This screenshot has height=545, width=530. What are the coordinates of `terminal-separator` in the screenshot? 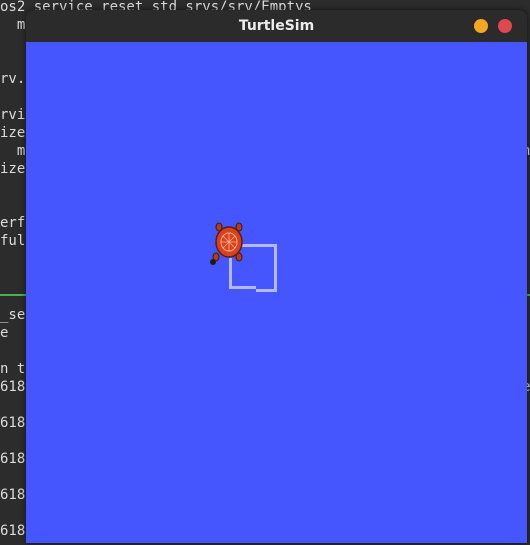 It's located at (13, 295).